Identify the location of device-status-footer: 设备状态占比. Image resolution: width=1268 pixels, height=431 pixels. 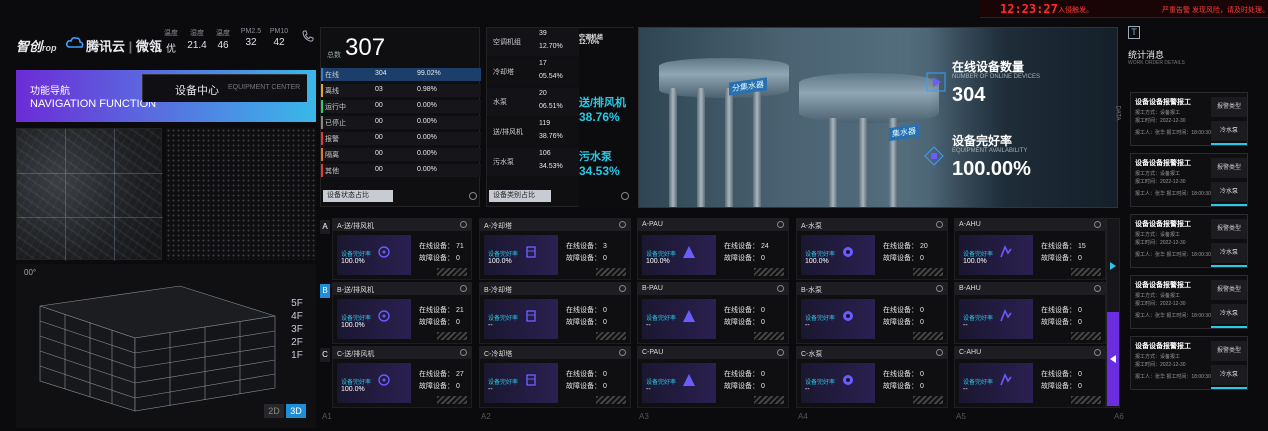
(358, 196).